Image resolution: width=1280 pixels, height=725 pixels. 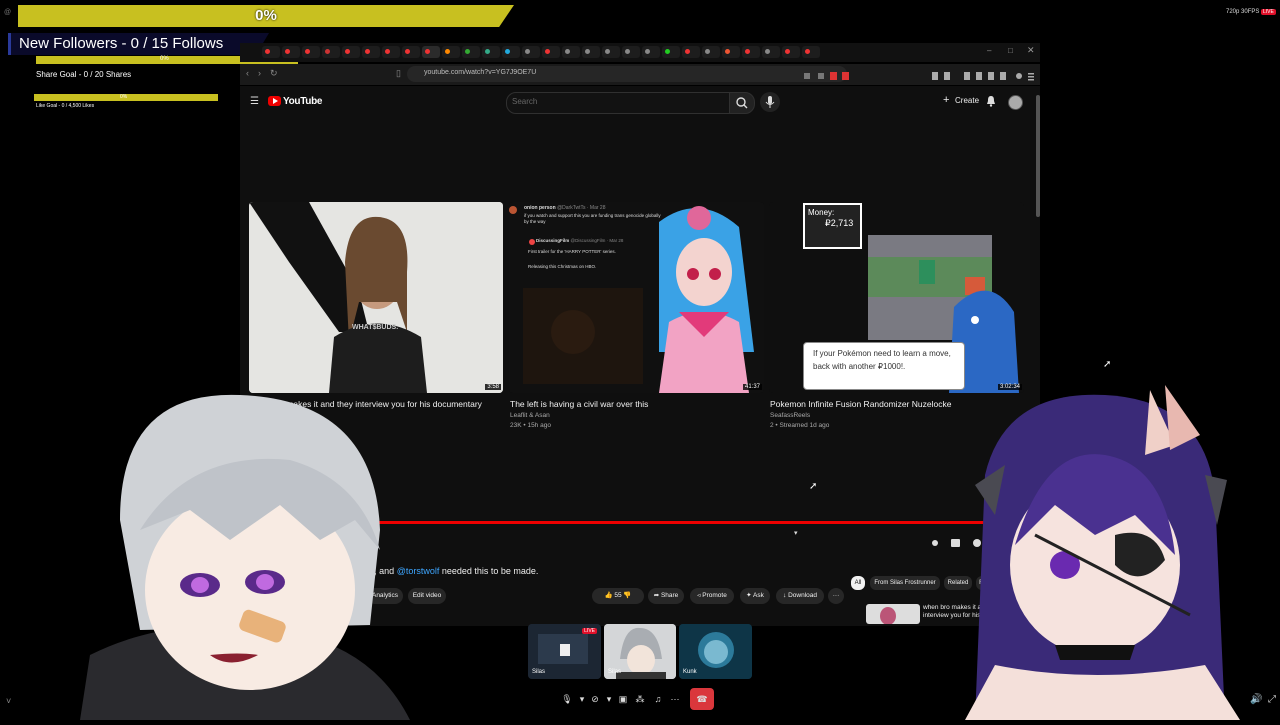 I want to click on chip-all: All, so click(x=858, y=583).